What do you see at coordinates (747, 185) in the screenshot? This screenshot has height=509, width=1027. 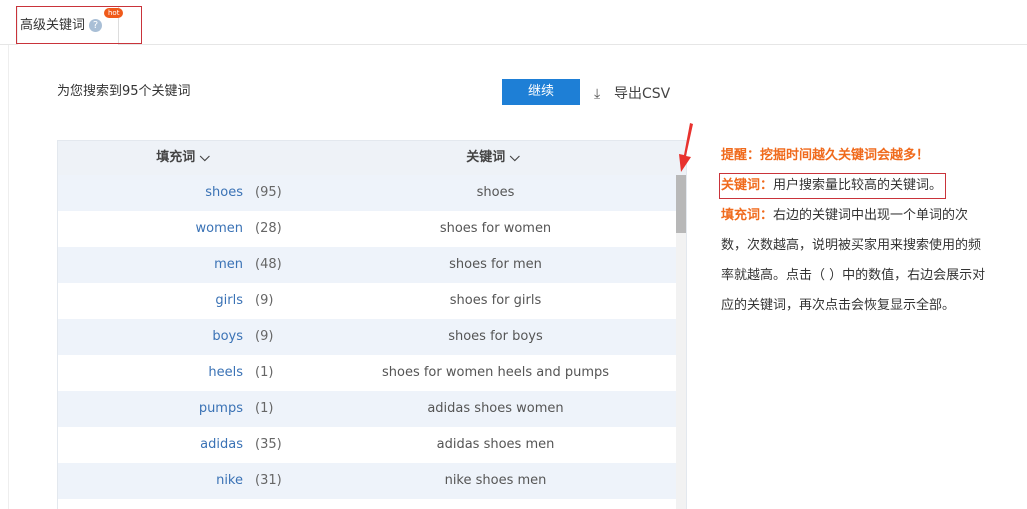 I see `keyword-note-label: 关键词：` at bounding box center [747, 185].